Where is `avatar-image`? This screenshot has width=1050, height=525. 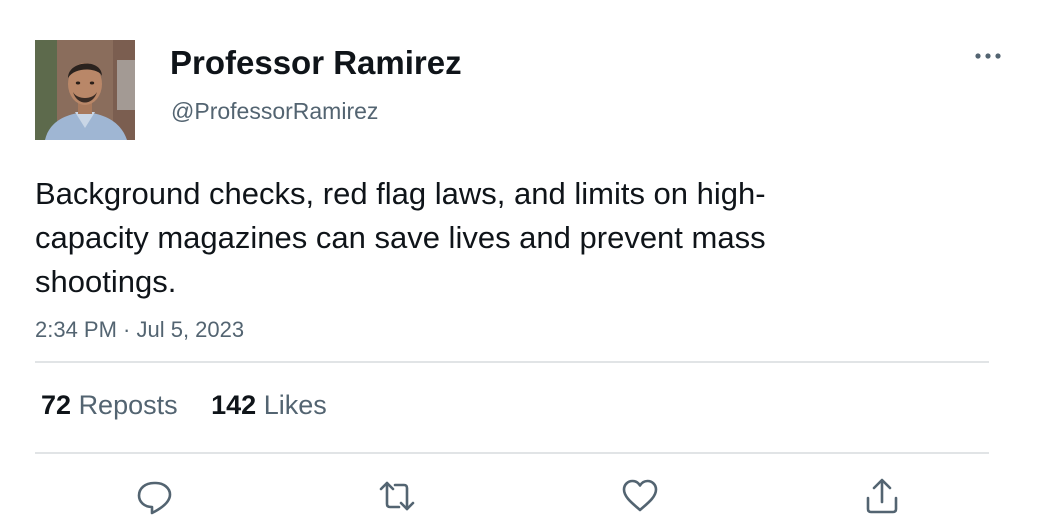
avatar-image is located at coordinates (85, 90).